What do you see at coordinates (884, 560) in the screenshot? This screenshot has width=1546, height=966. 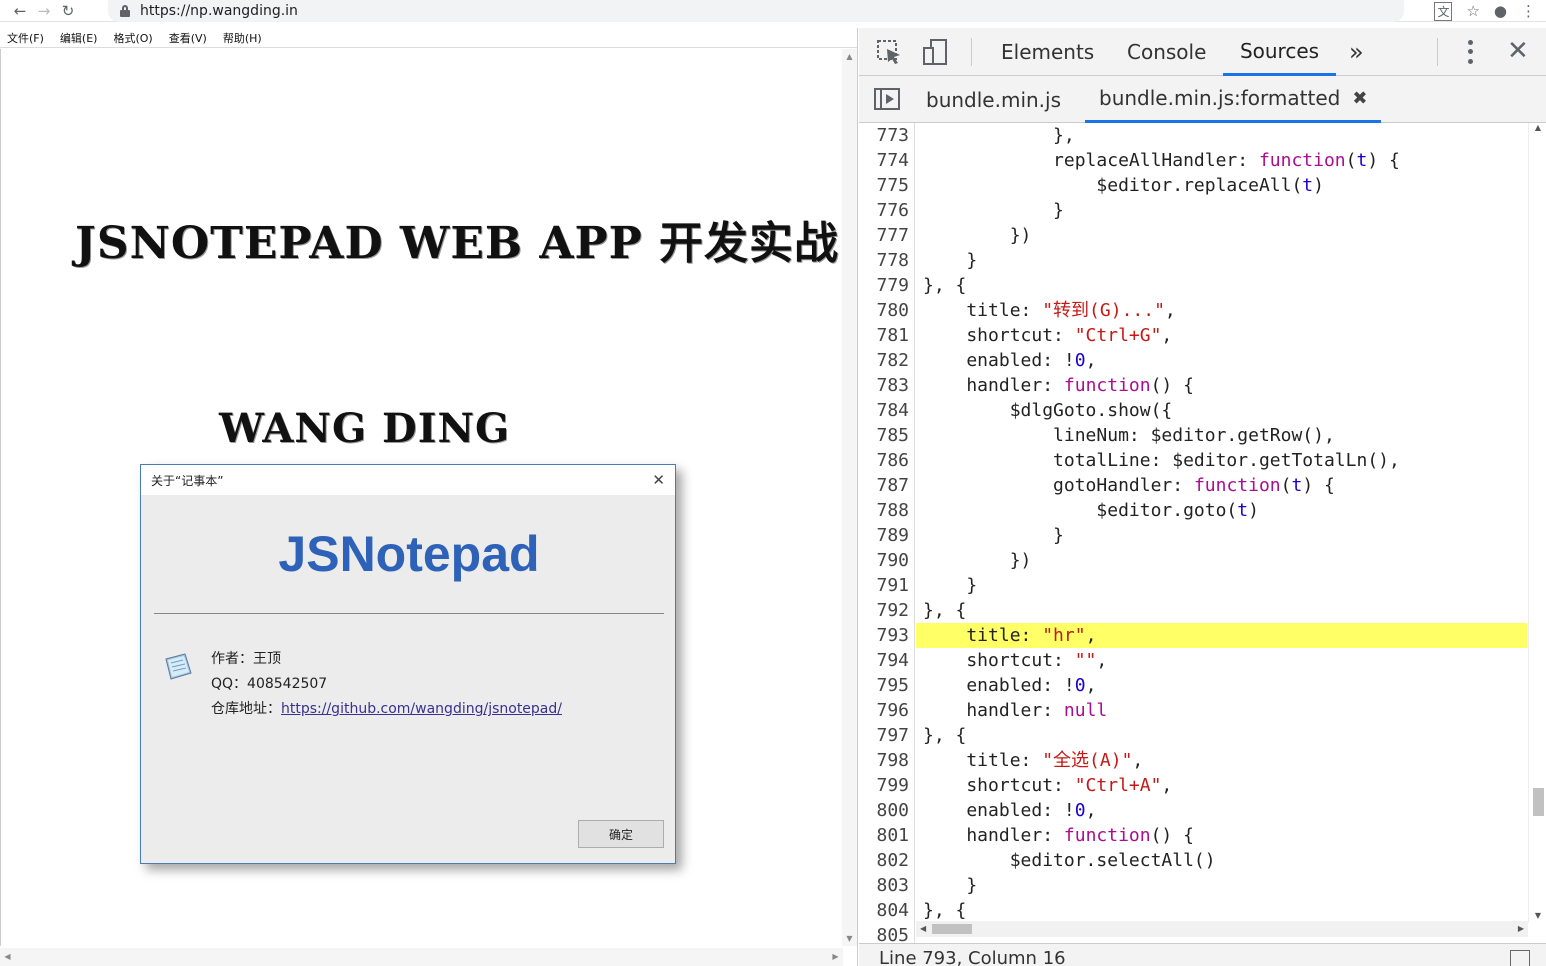 I see `line-number: 790` at bounding box center [884, 560].